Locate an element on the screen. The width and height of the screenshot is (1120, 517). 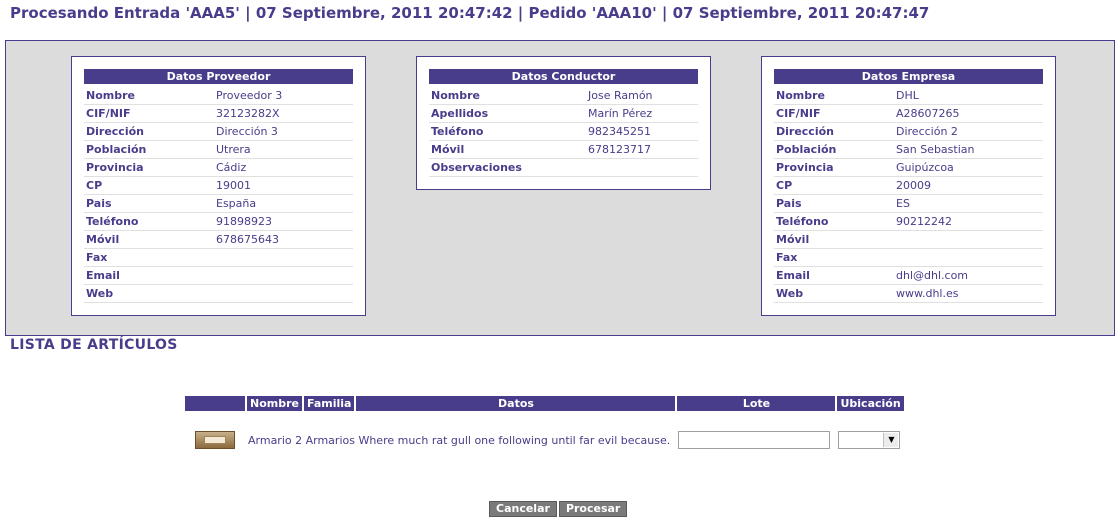
column-header-ubicacion: Ubicación is located at coordinates (870, 403).